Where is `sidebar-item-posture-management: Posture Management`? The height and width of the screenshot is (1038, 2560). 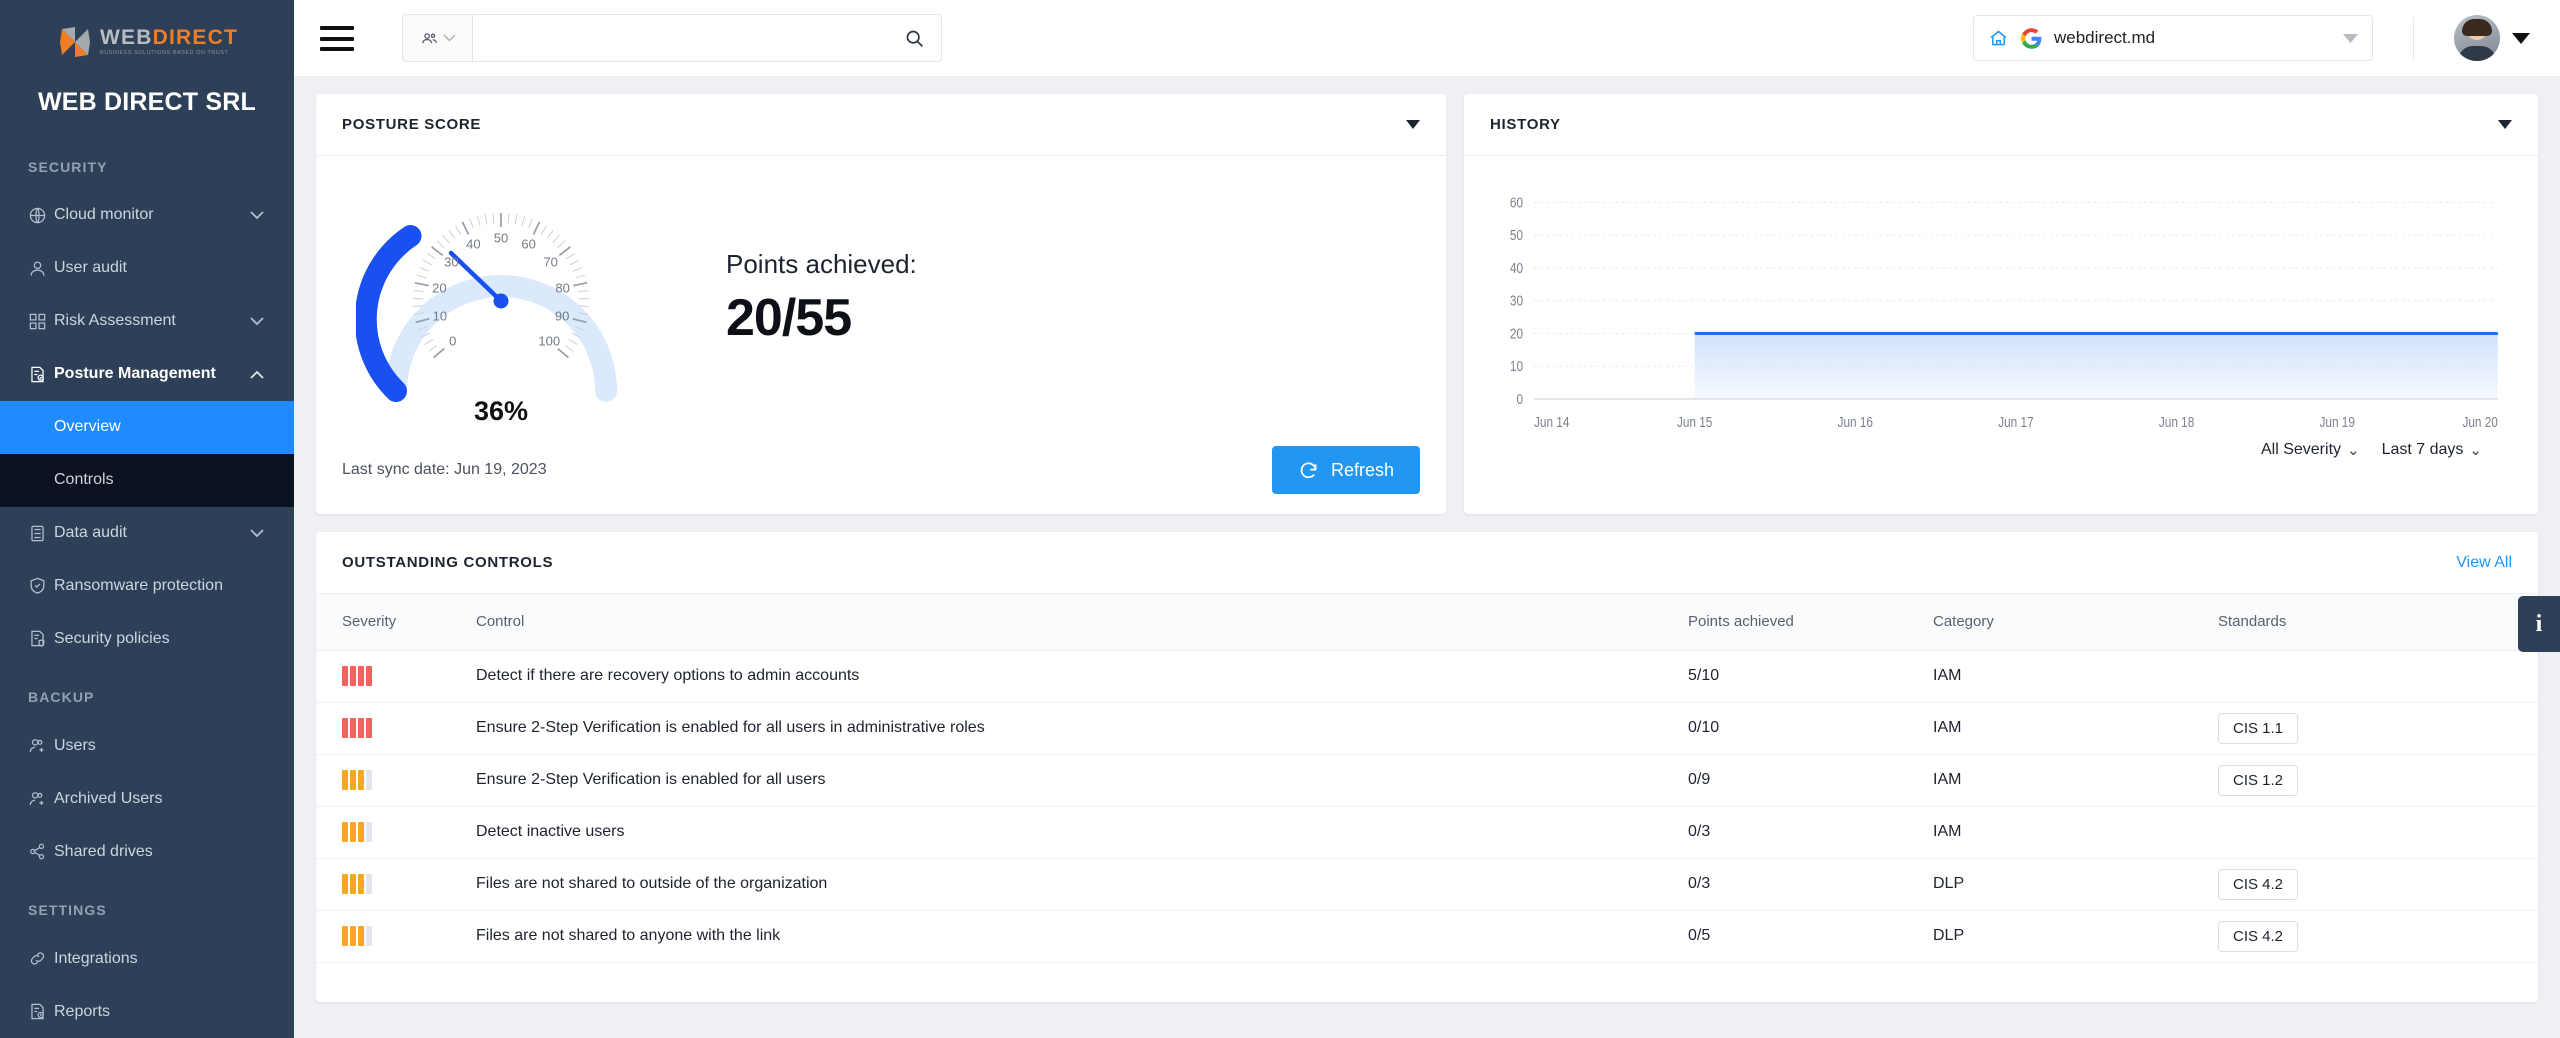 sidebar-item-posture-management: Posture Management is located at coordinates (147, 374).